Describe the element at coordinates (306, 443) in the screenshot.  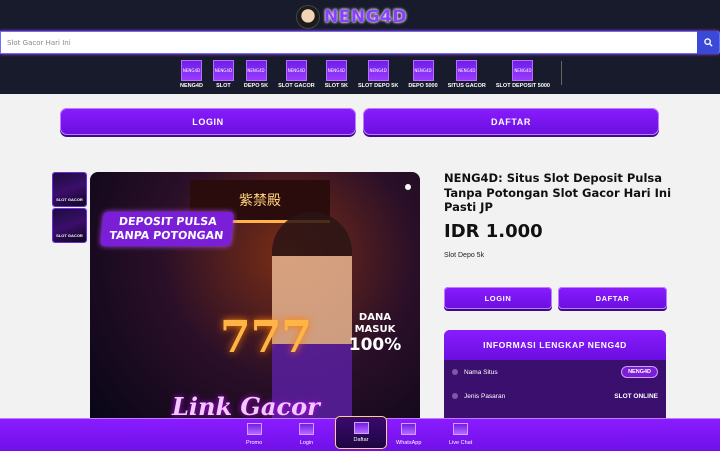
I see `bottom-nav-label: Login` at that location.